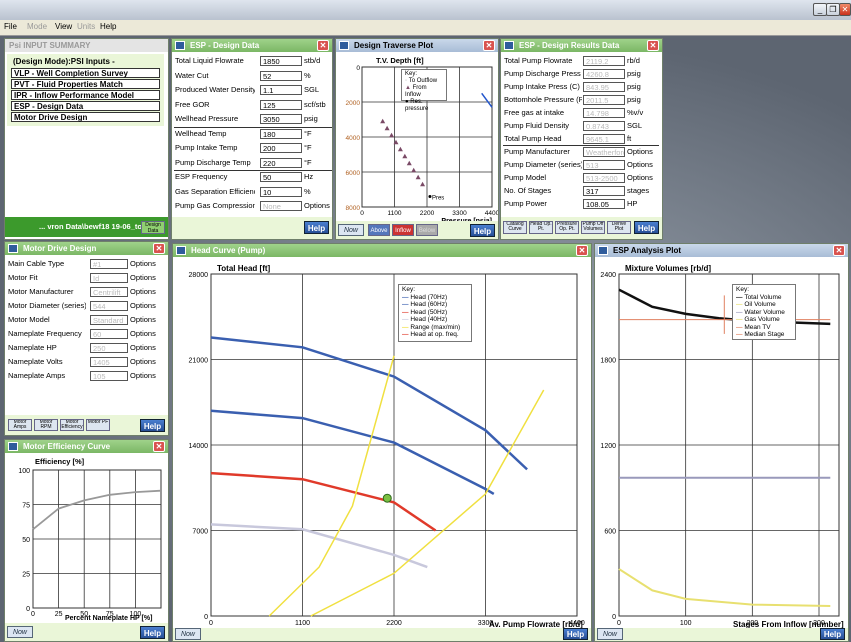 This screenshot has height=642, width=851. I want to click on field-value: 1850, so click(281, 61).